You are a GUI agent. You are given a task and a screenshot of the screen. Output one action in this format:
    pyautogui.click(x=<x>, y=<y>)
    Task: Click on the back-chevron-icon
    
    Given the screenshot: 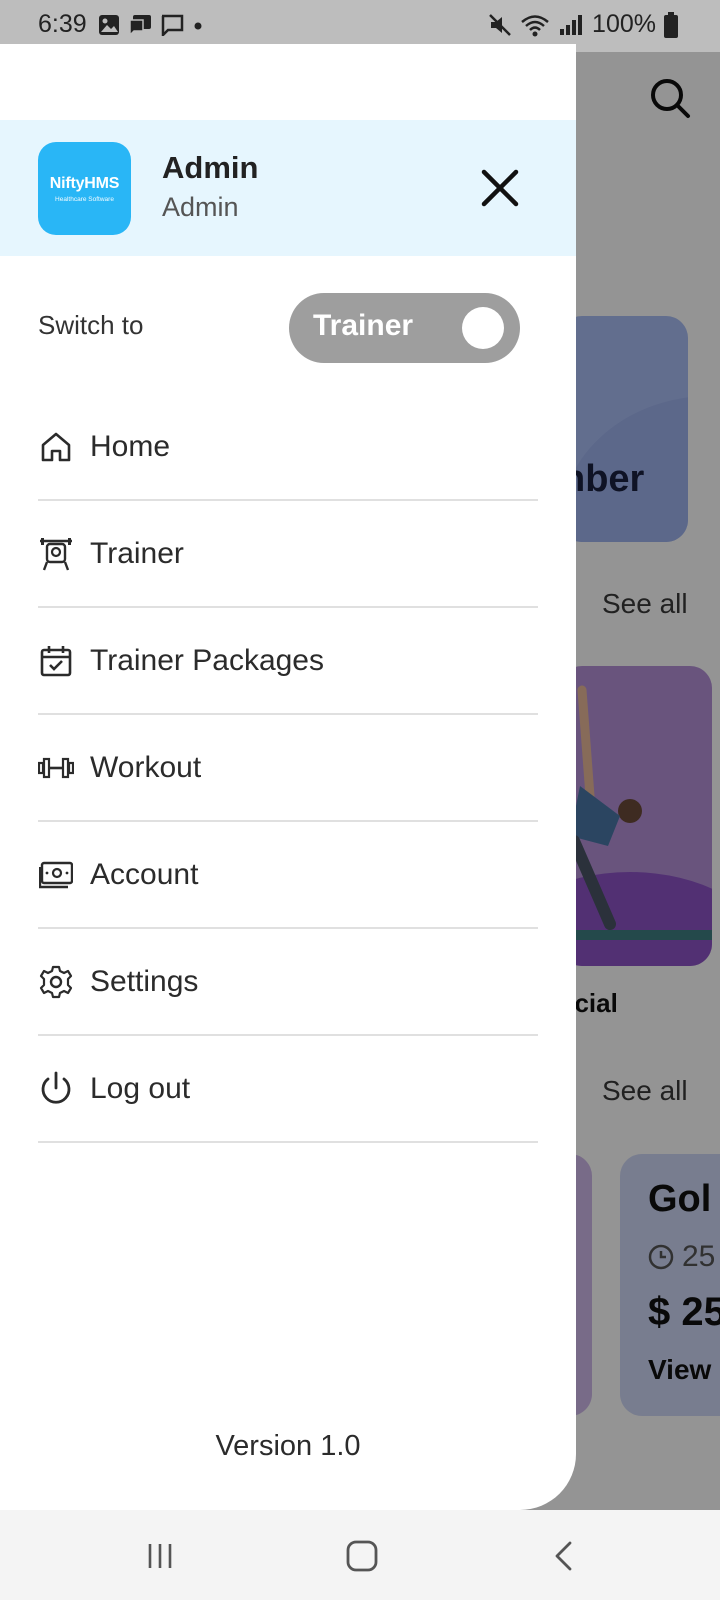 What is the action you would take?
    pyautogui.click(x=563, y=1556)
    